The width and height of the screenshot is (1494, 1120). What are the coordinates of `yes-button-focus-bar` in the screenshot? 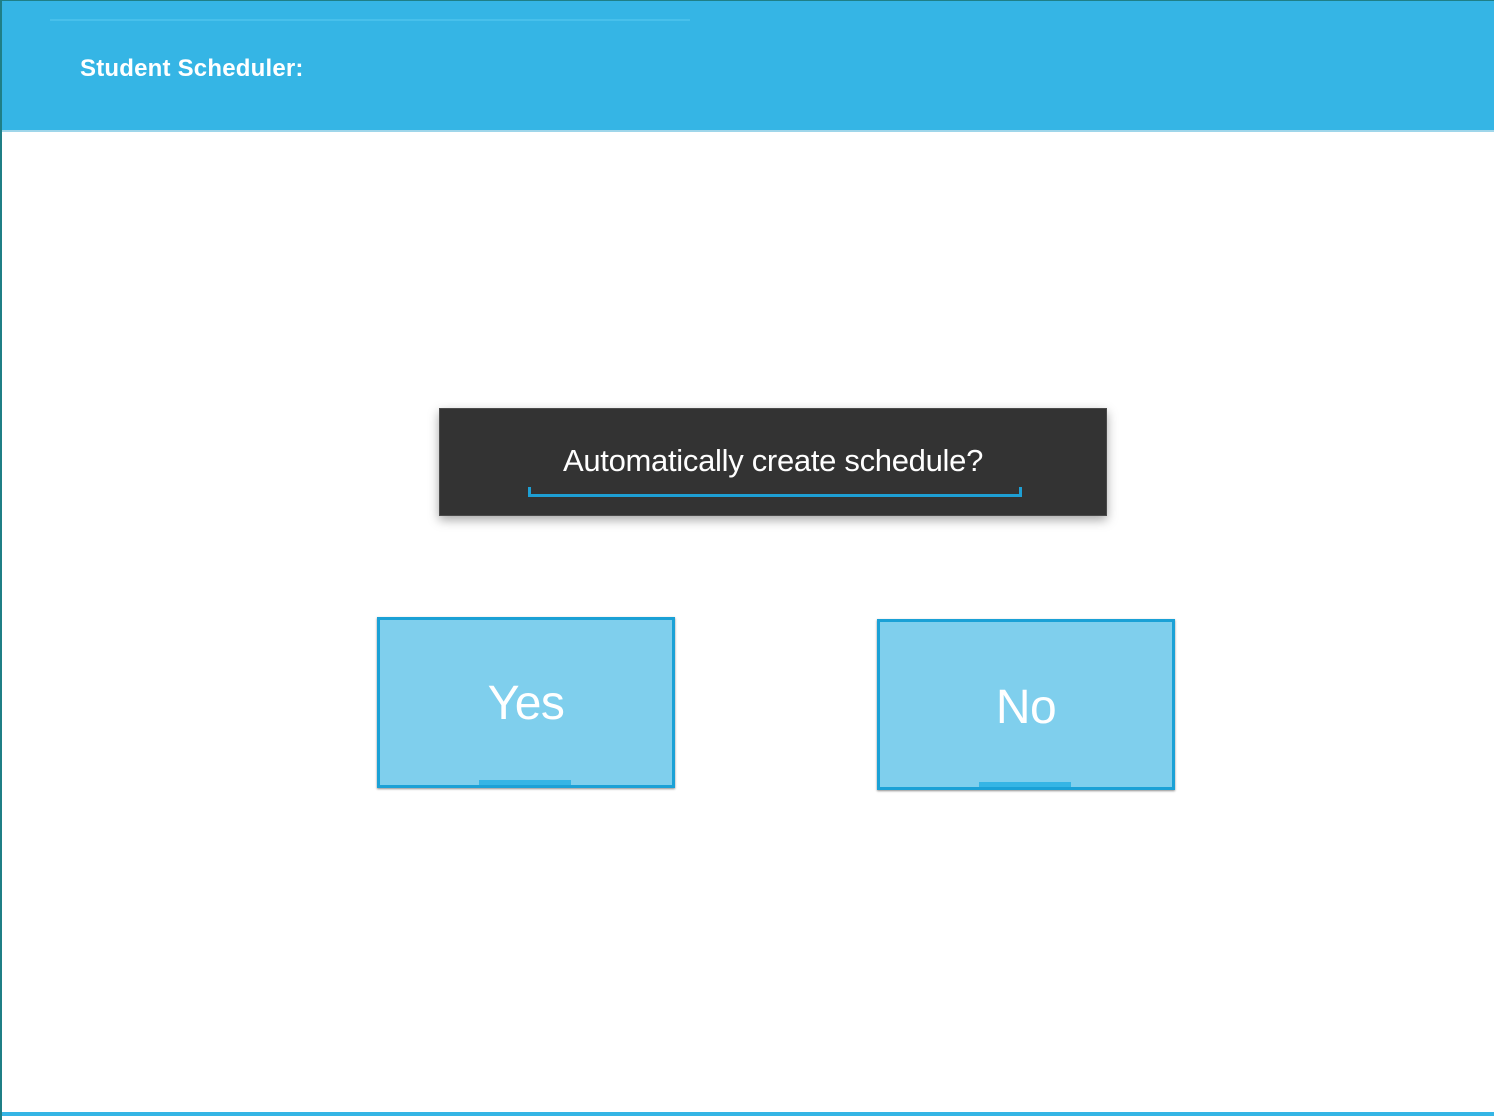 It's located at (525, 782).